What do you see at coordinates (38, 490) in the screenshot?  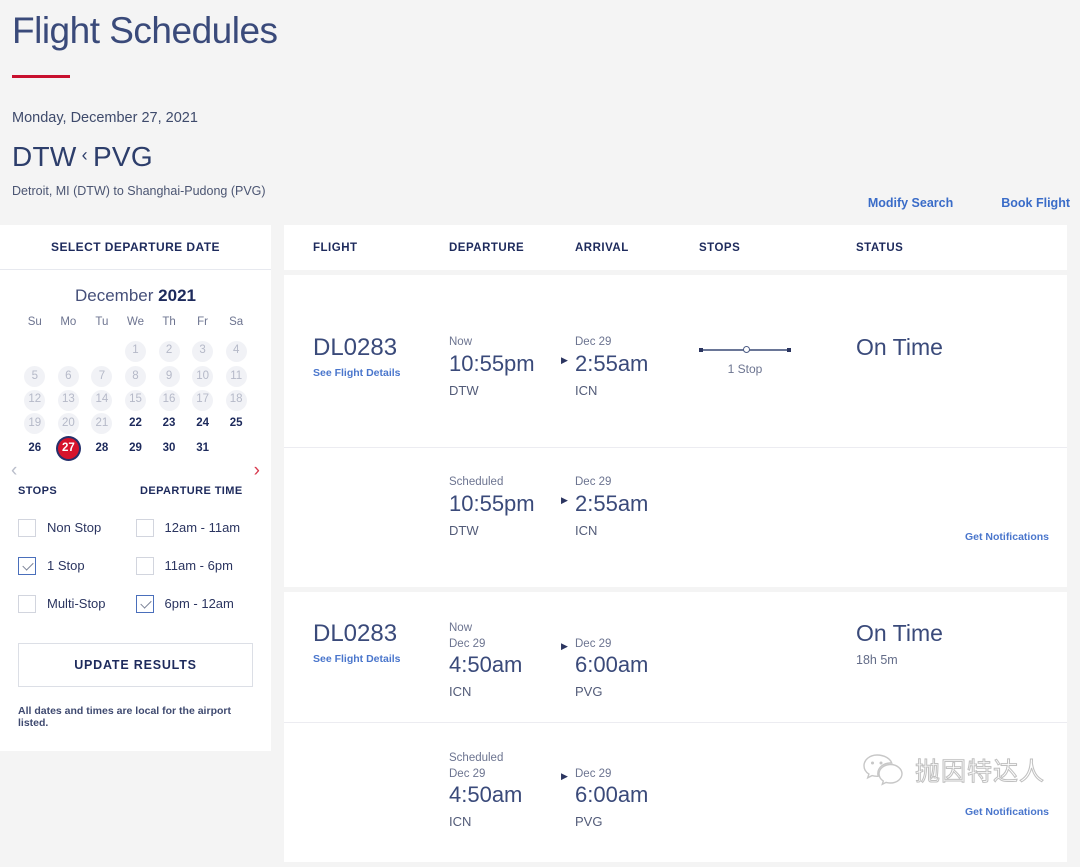 I see `stops-heading: STOPS` at bounding box center [38, 490].